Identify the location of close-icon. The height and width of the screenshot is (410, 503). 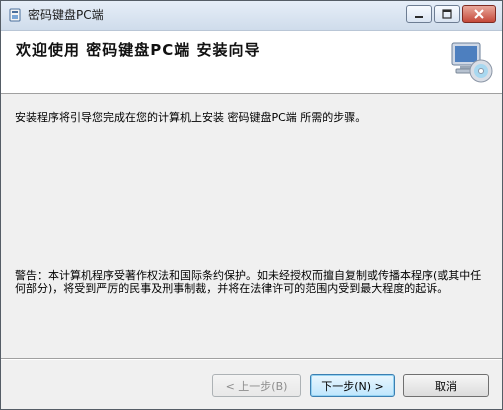
(479, 14).